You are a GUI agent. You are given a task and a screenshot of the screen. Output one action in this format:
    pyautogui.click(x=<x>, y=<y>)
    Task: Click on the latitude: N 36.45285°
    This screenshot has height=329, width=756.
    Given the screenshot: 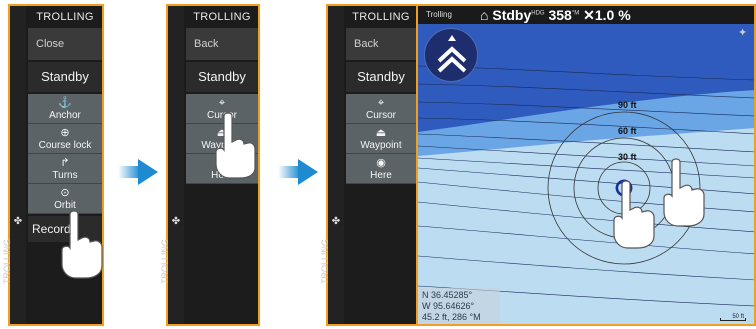 What is the action you would take?
    pyautogui.click(x=447, y=295)
    